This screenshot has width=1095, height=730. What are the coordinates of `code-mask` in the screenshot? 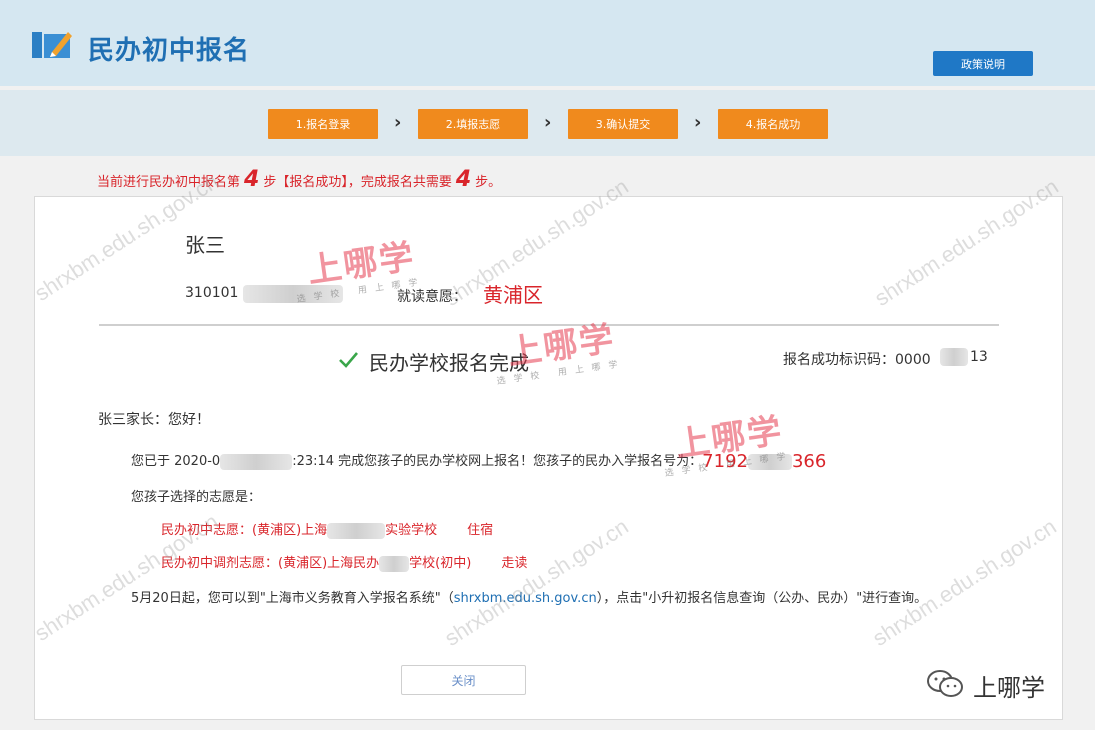 It's located at (769, 461).